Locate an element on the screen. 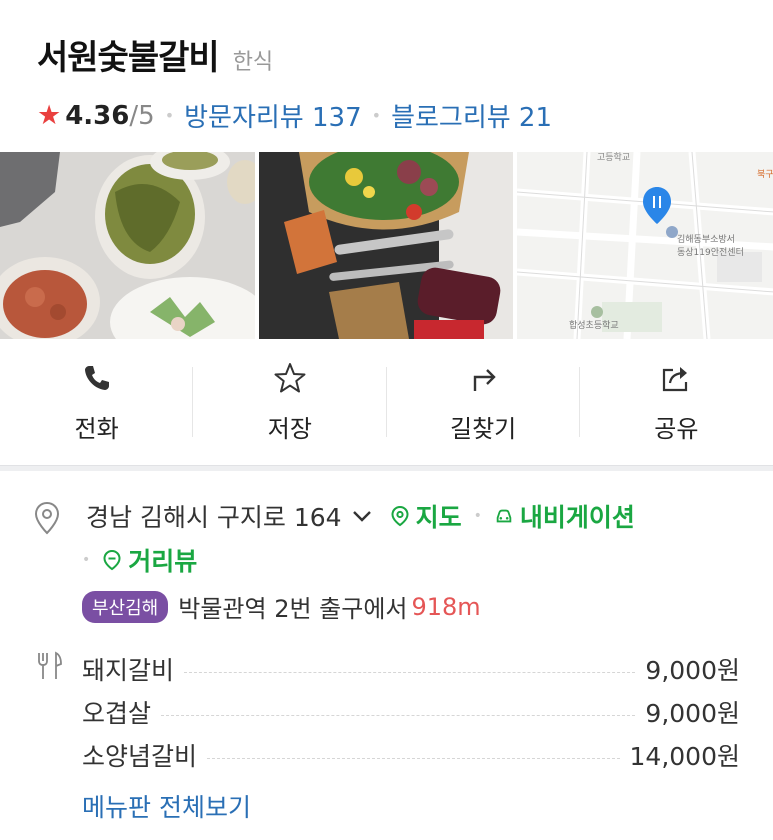 The image size is (773, 840). directions-button: 길찾기 is located at coordinates (484, 402).